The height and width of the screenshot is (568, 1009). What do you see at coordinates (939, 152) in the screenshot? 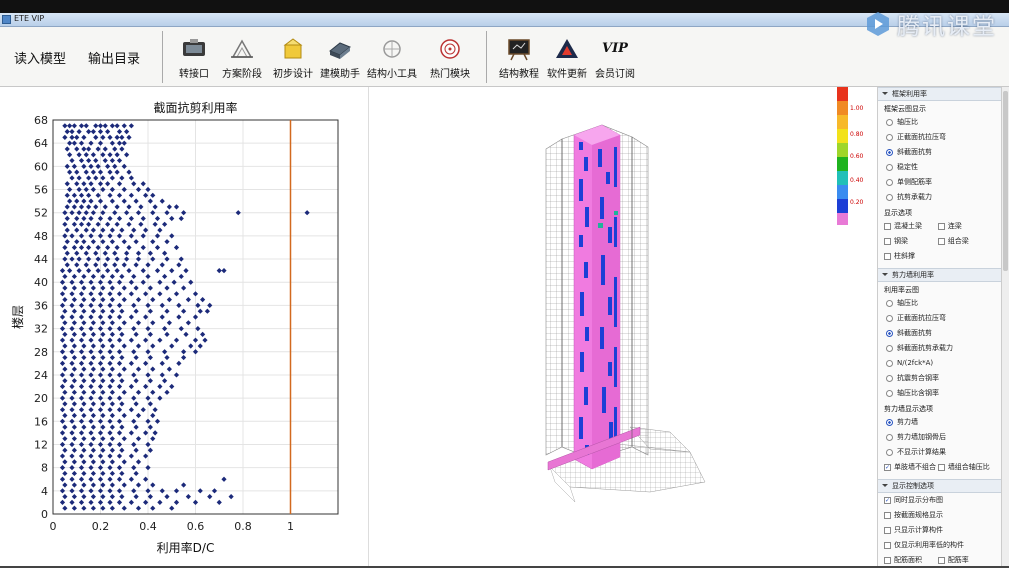
I see `frame-option-radio: 斜截面抗剪` at bounding box center [939, 152].